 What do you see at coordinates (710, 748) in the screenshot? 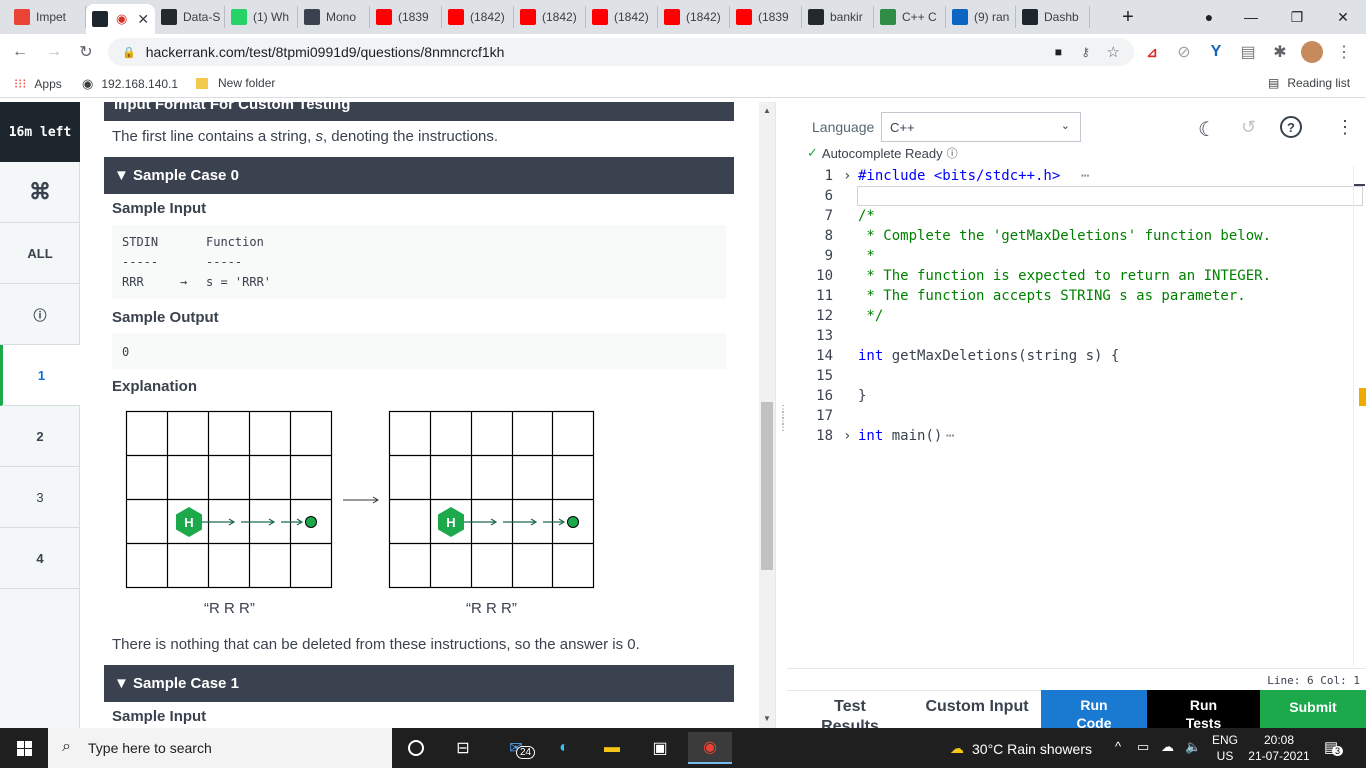
I see `chrome-taskbar-icon: ◉` at bounding box center [710, 748].